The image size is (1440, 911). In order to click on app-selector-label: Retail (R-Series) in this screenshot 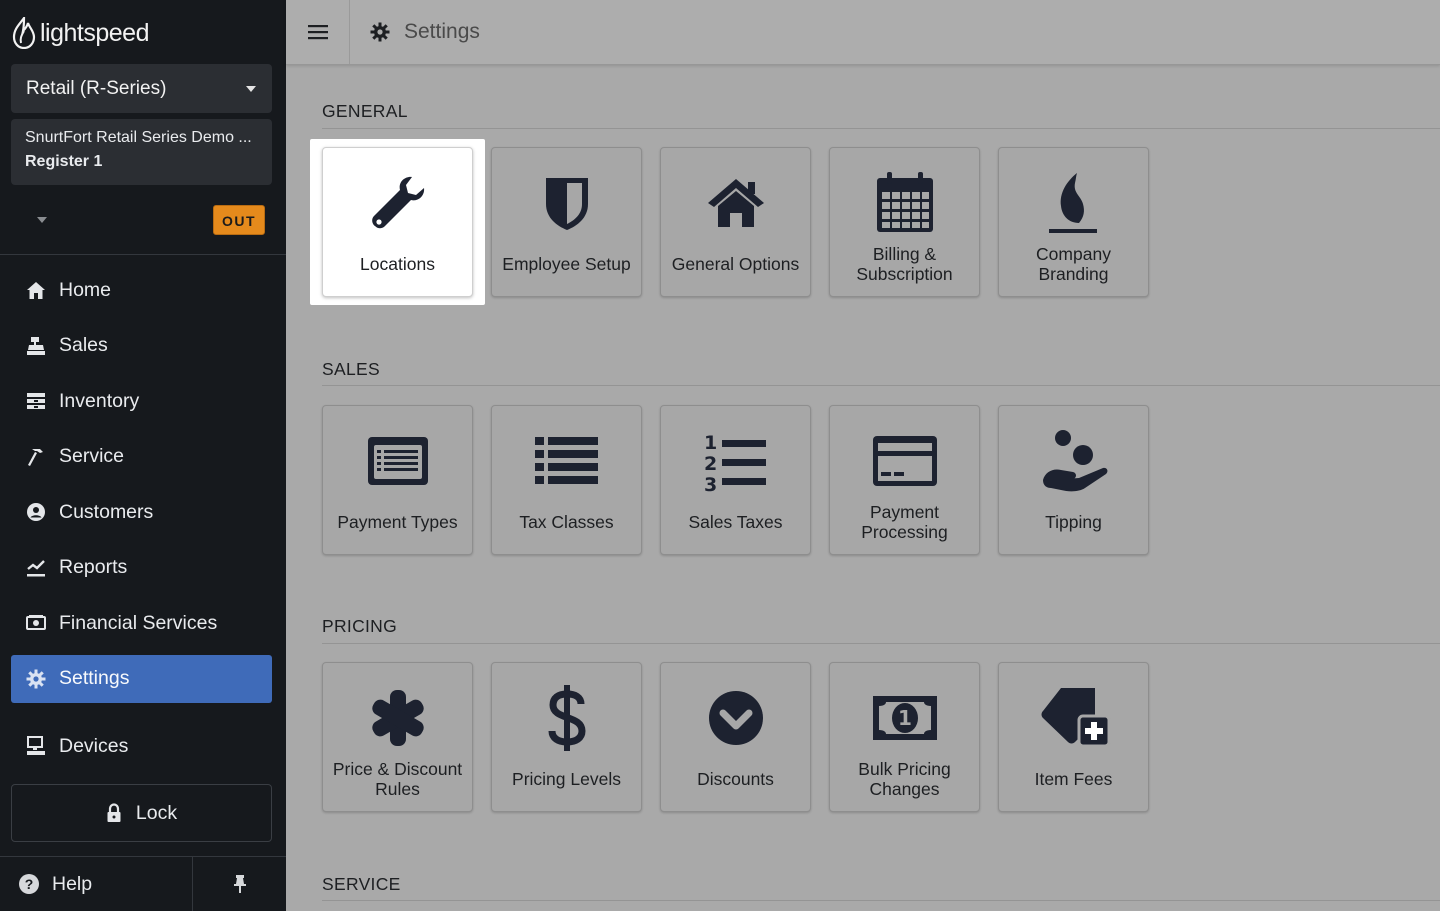, I will do `click(96, 88)`.